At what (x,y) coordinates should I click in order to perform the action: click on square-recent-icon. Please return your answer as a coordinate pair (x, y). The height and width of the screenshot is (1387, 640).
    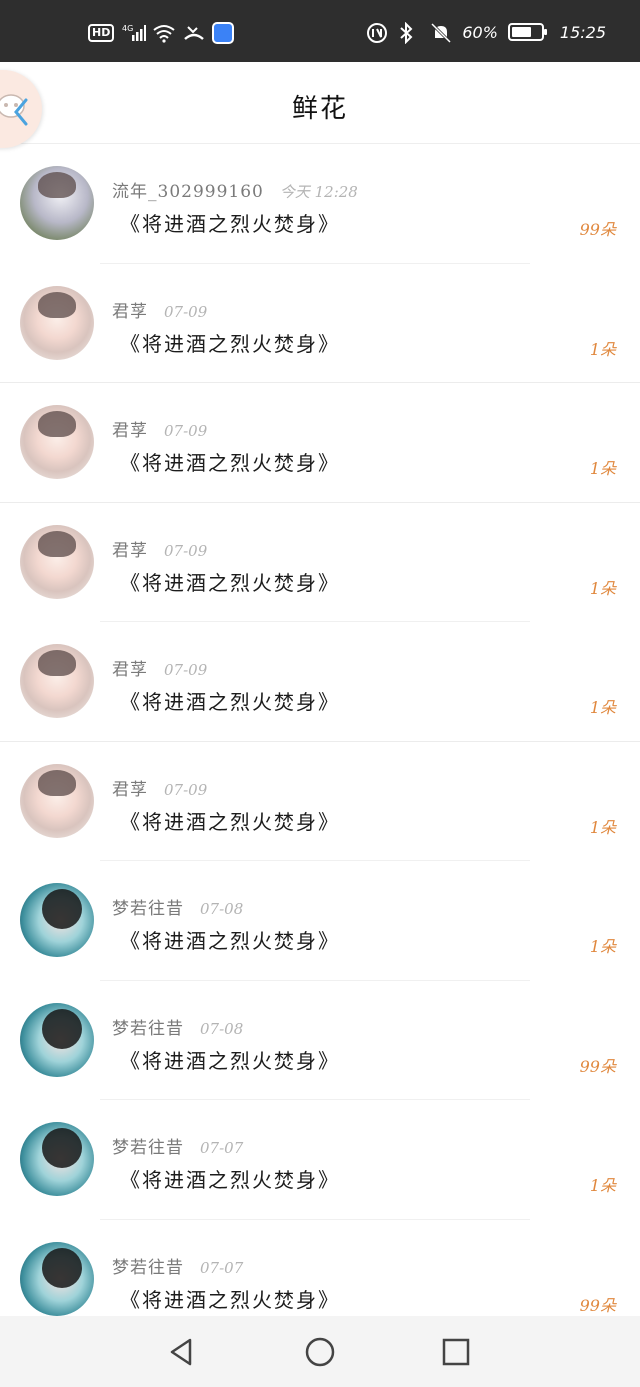
    Looking at the image, I should click on (456, 1352).